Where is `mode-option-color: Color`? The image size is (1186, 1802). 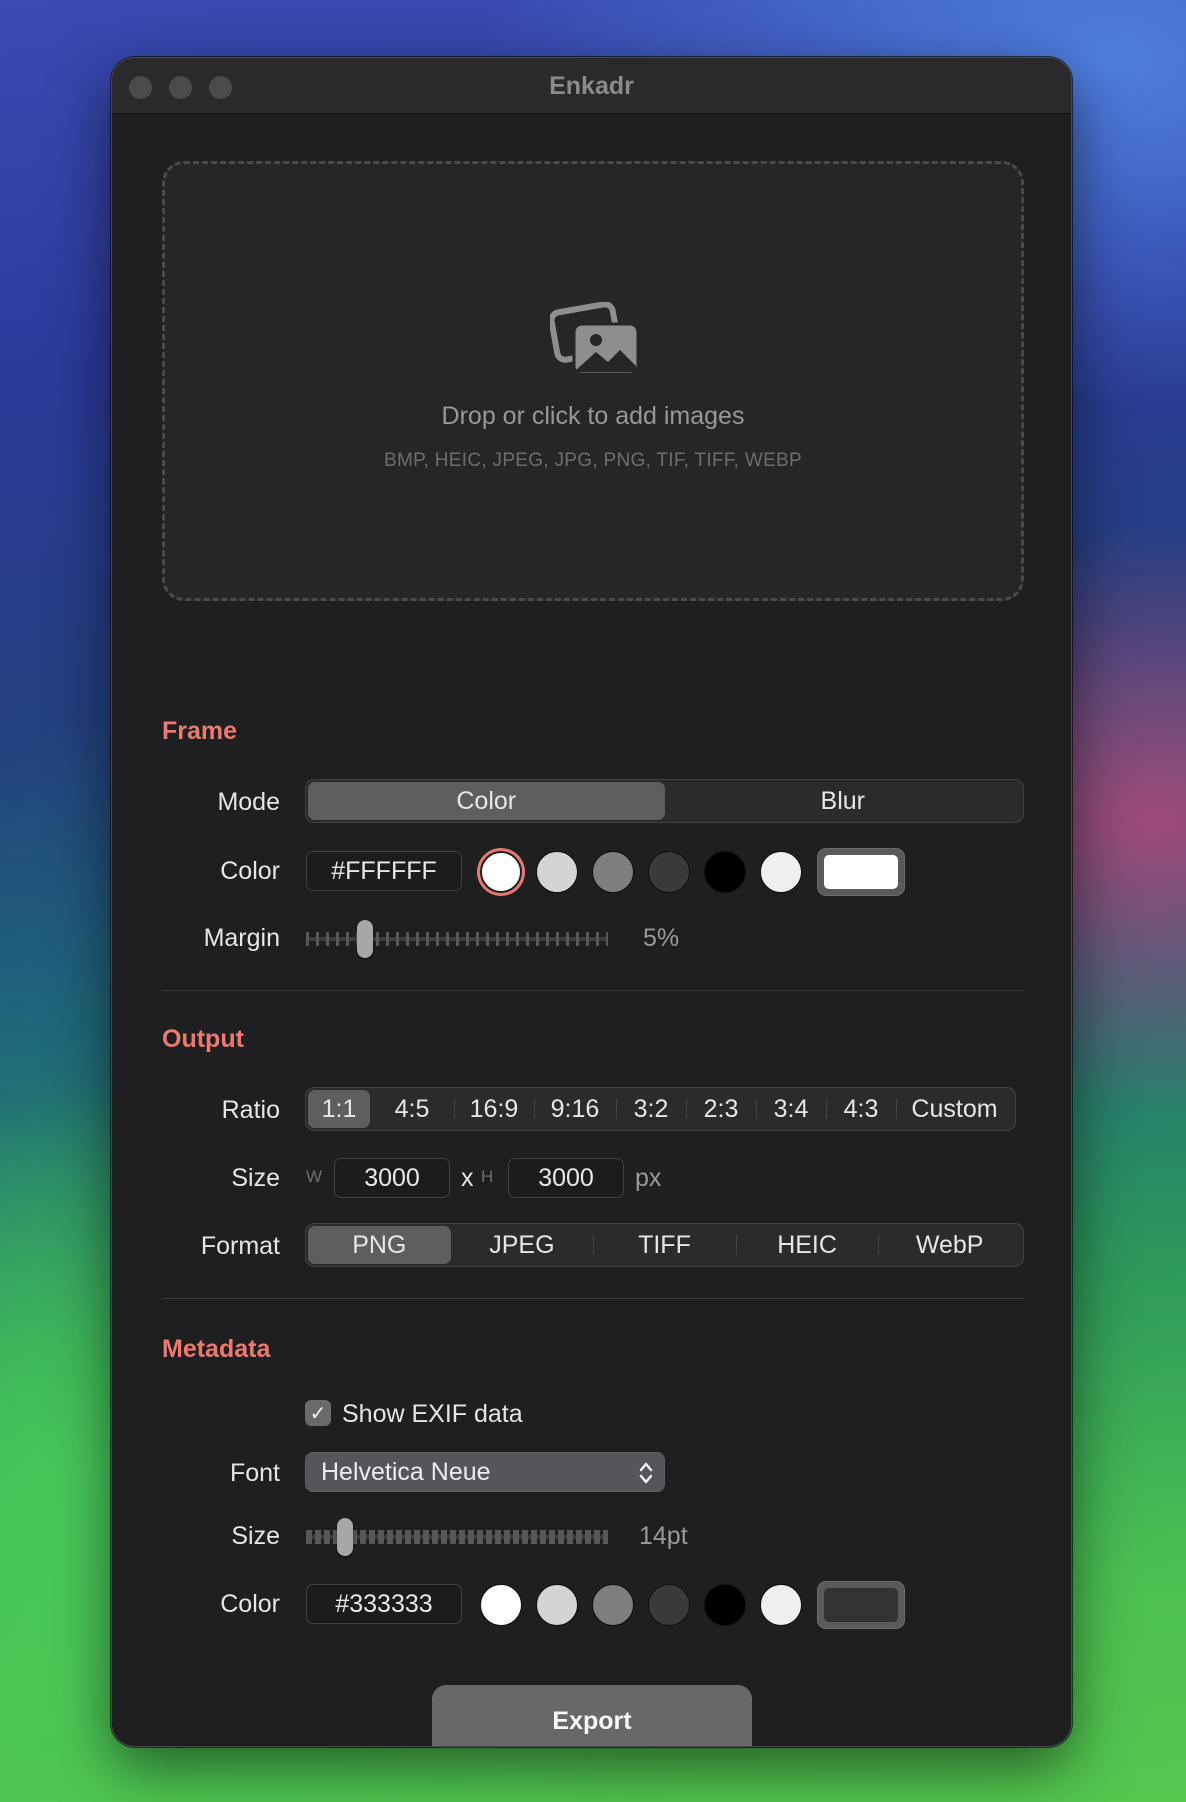 mode-option-color: Color is located at coordinates (486, 801).